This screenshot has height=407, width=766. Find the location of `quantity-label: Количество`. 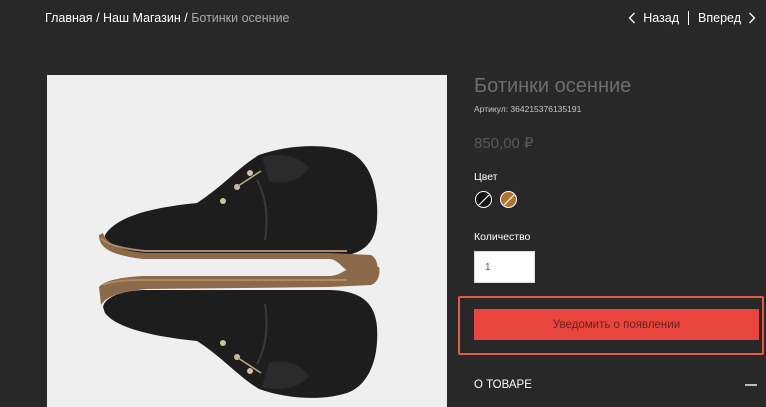

quantity-label: Количество is located at coordinates (502, 237).